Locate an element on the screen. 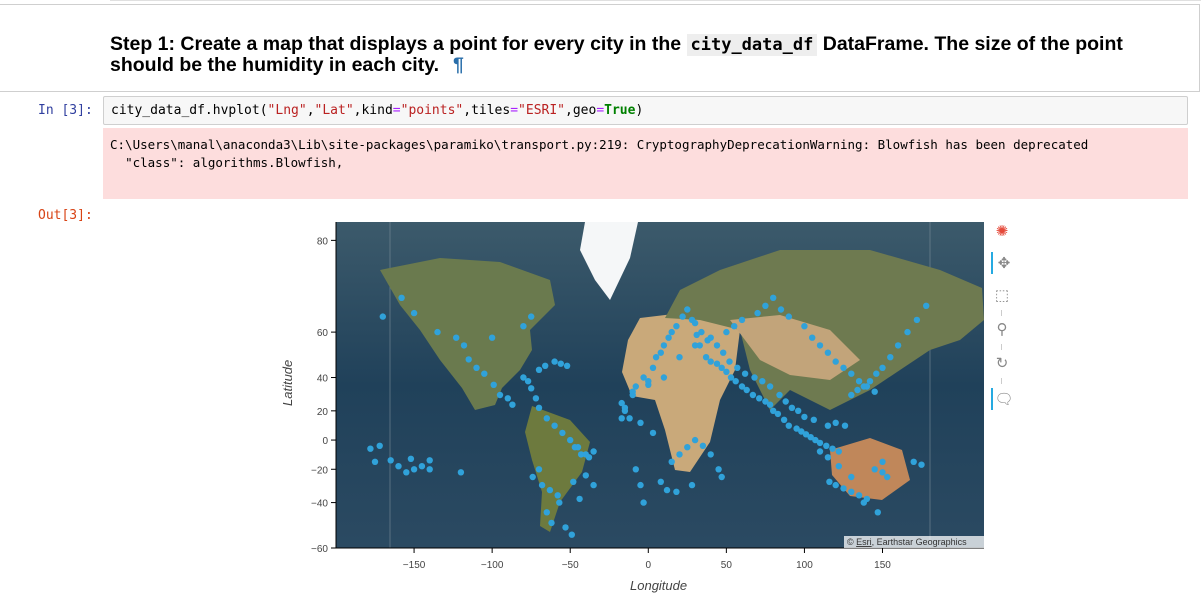 The image size is (1201, 614). y-axis-label: Latitude is located at coordinates (287, 382).